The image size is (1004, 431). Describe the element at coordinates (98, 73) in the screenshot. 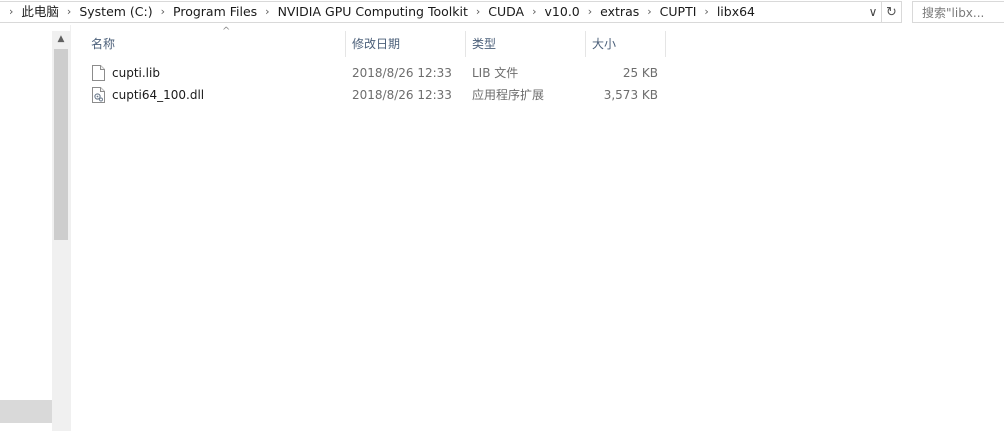

I see `document-icon` at that location.